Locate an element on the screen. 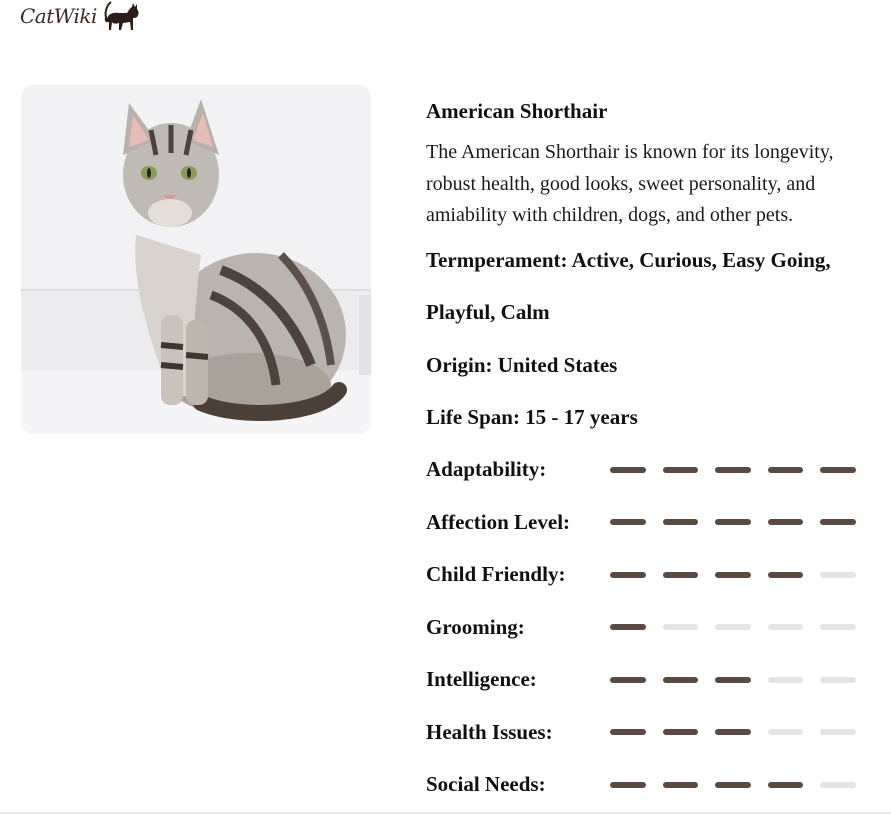 Image resolution: width=891 pixels, height=814 pixels. logo: CatWiki is located at coordinates (80, 17).